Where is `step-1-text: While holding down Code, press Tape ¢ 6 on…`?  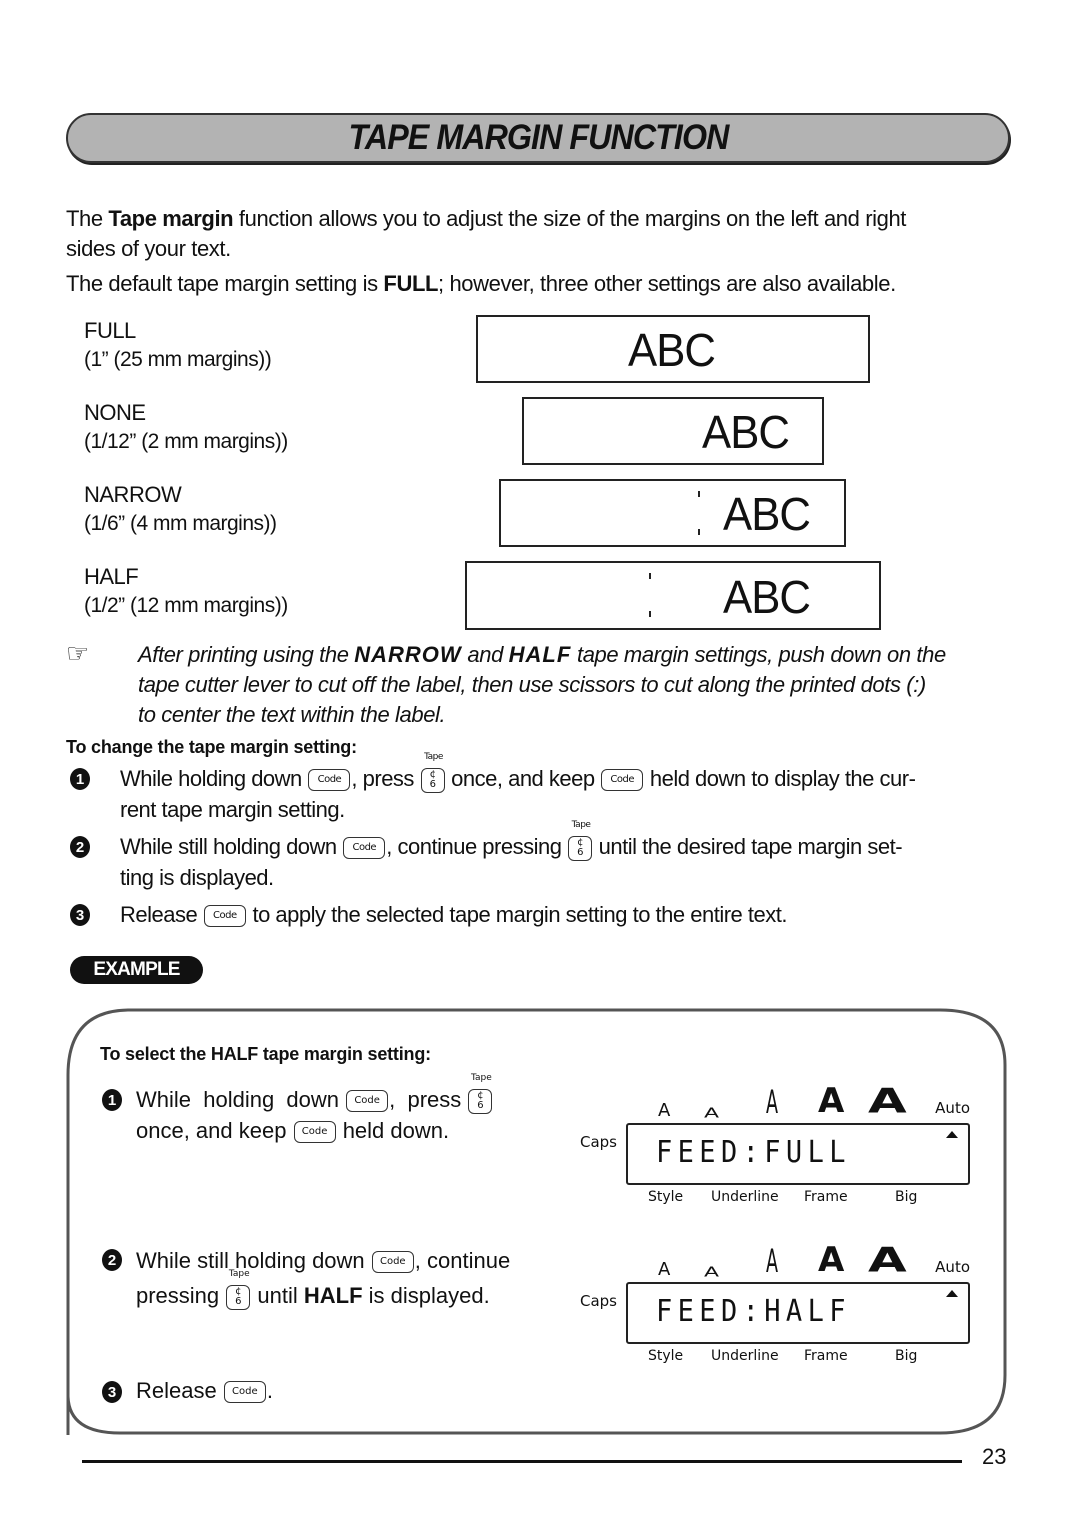 step-1-text: While holding down Code, press Tape ¢ 6 on… is located at coordinates (570, 788).